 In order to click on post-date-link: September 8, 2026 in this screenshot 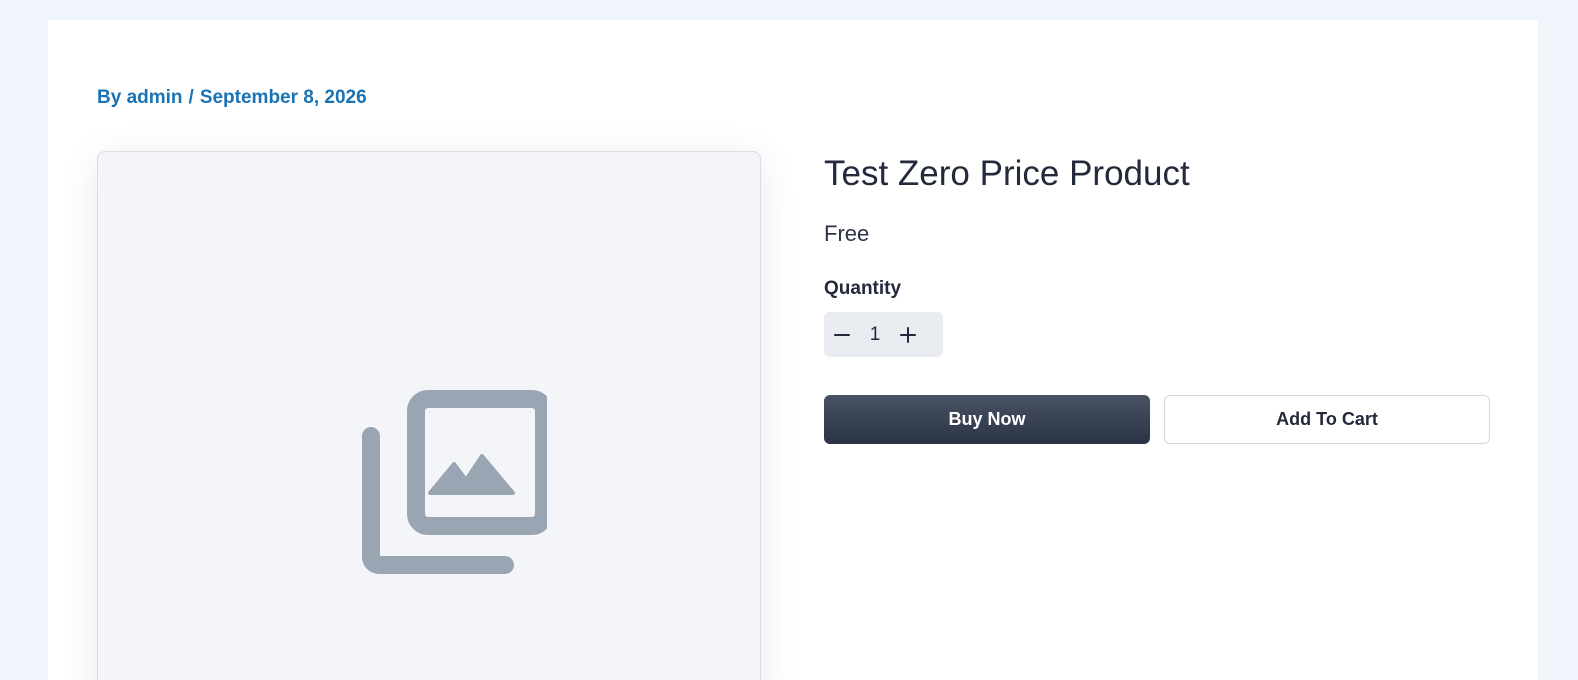, I will do `click(283, 97)`.